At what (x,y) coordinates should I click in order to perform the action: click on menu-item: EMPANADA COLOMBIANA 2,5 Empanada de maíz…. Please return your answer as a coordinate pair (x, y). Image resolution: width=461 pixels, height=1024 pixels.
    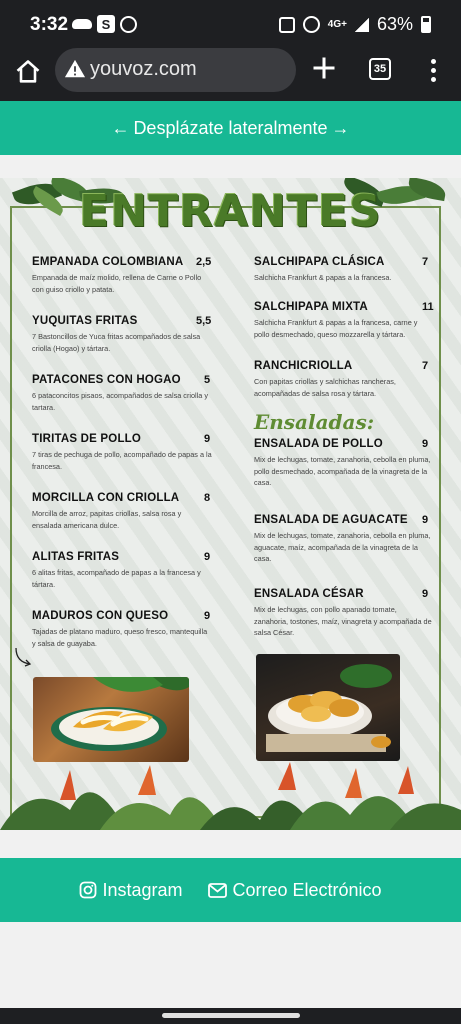
    Looking at the image, I should click on (122, 285).